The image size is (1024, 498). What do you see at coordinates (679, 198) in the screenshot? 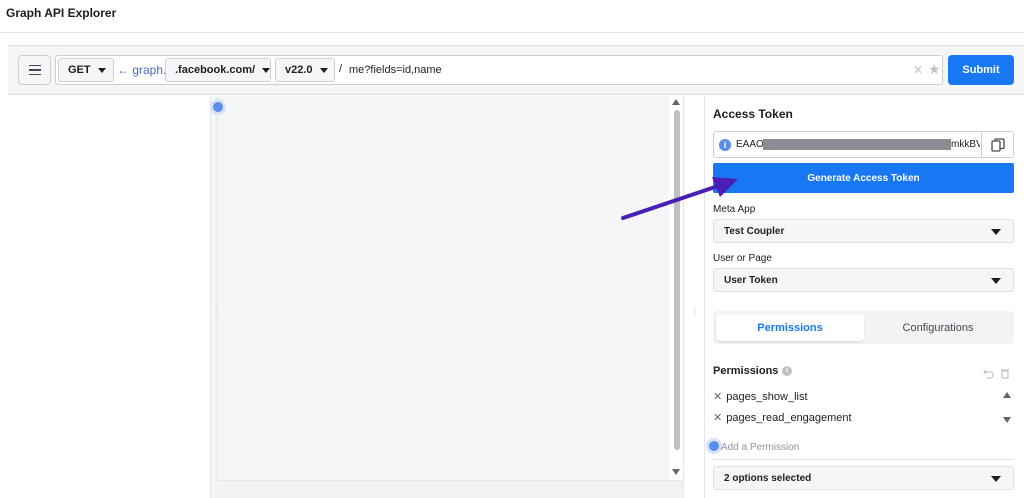
I see `annotation-arrow` at bounding box center [679, 198].